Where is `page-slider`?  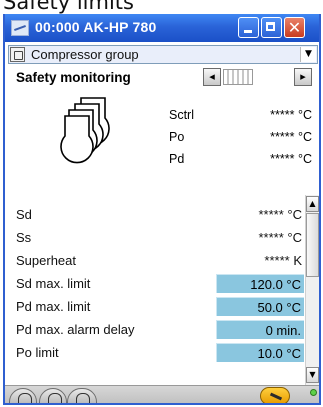
page-slider is located at coordinates (238, 77).